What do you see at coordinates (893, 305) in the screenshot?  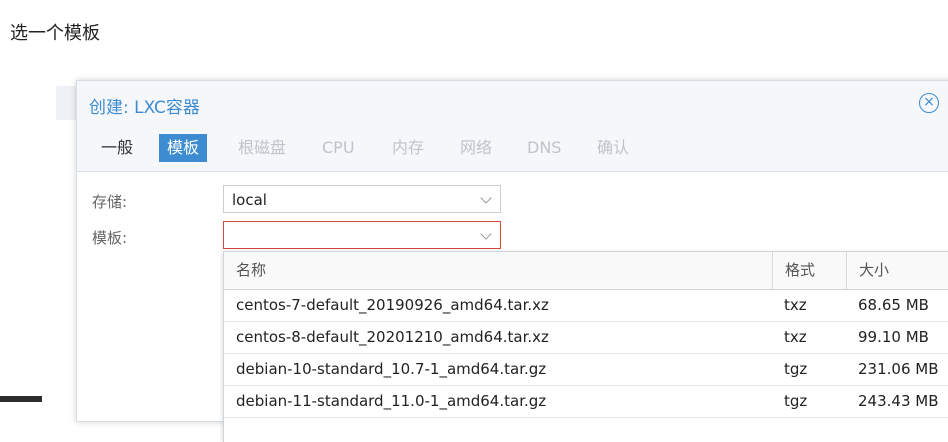 I see `row-size: 68.65 MB` at bounding box center [893, 305].